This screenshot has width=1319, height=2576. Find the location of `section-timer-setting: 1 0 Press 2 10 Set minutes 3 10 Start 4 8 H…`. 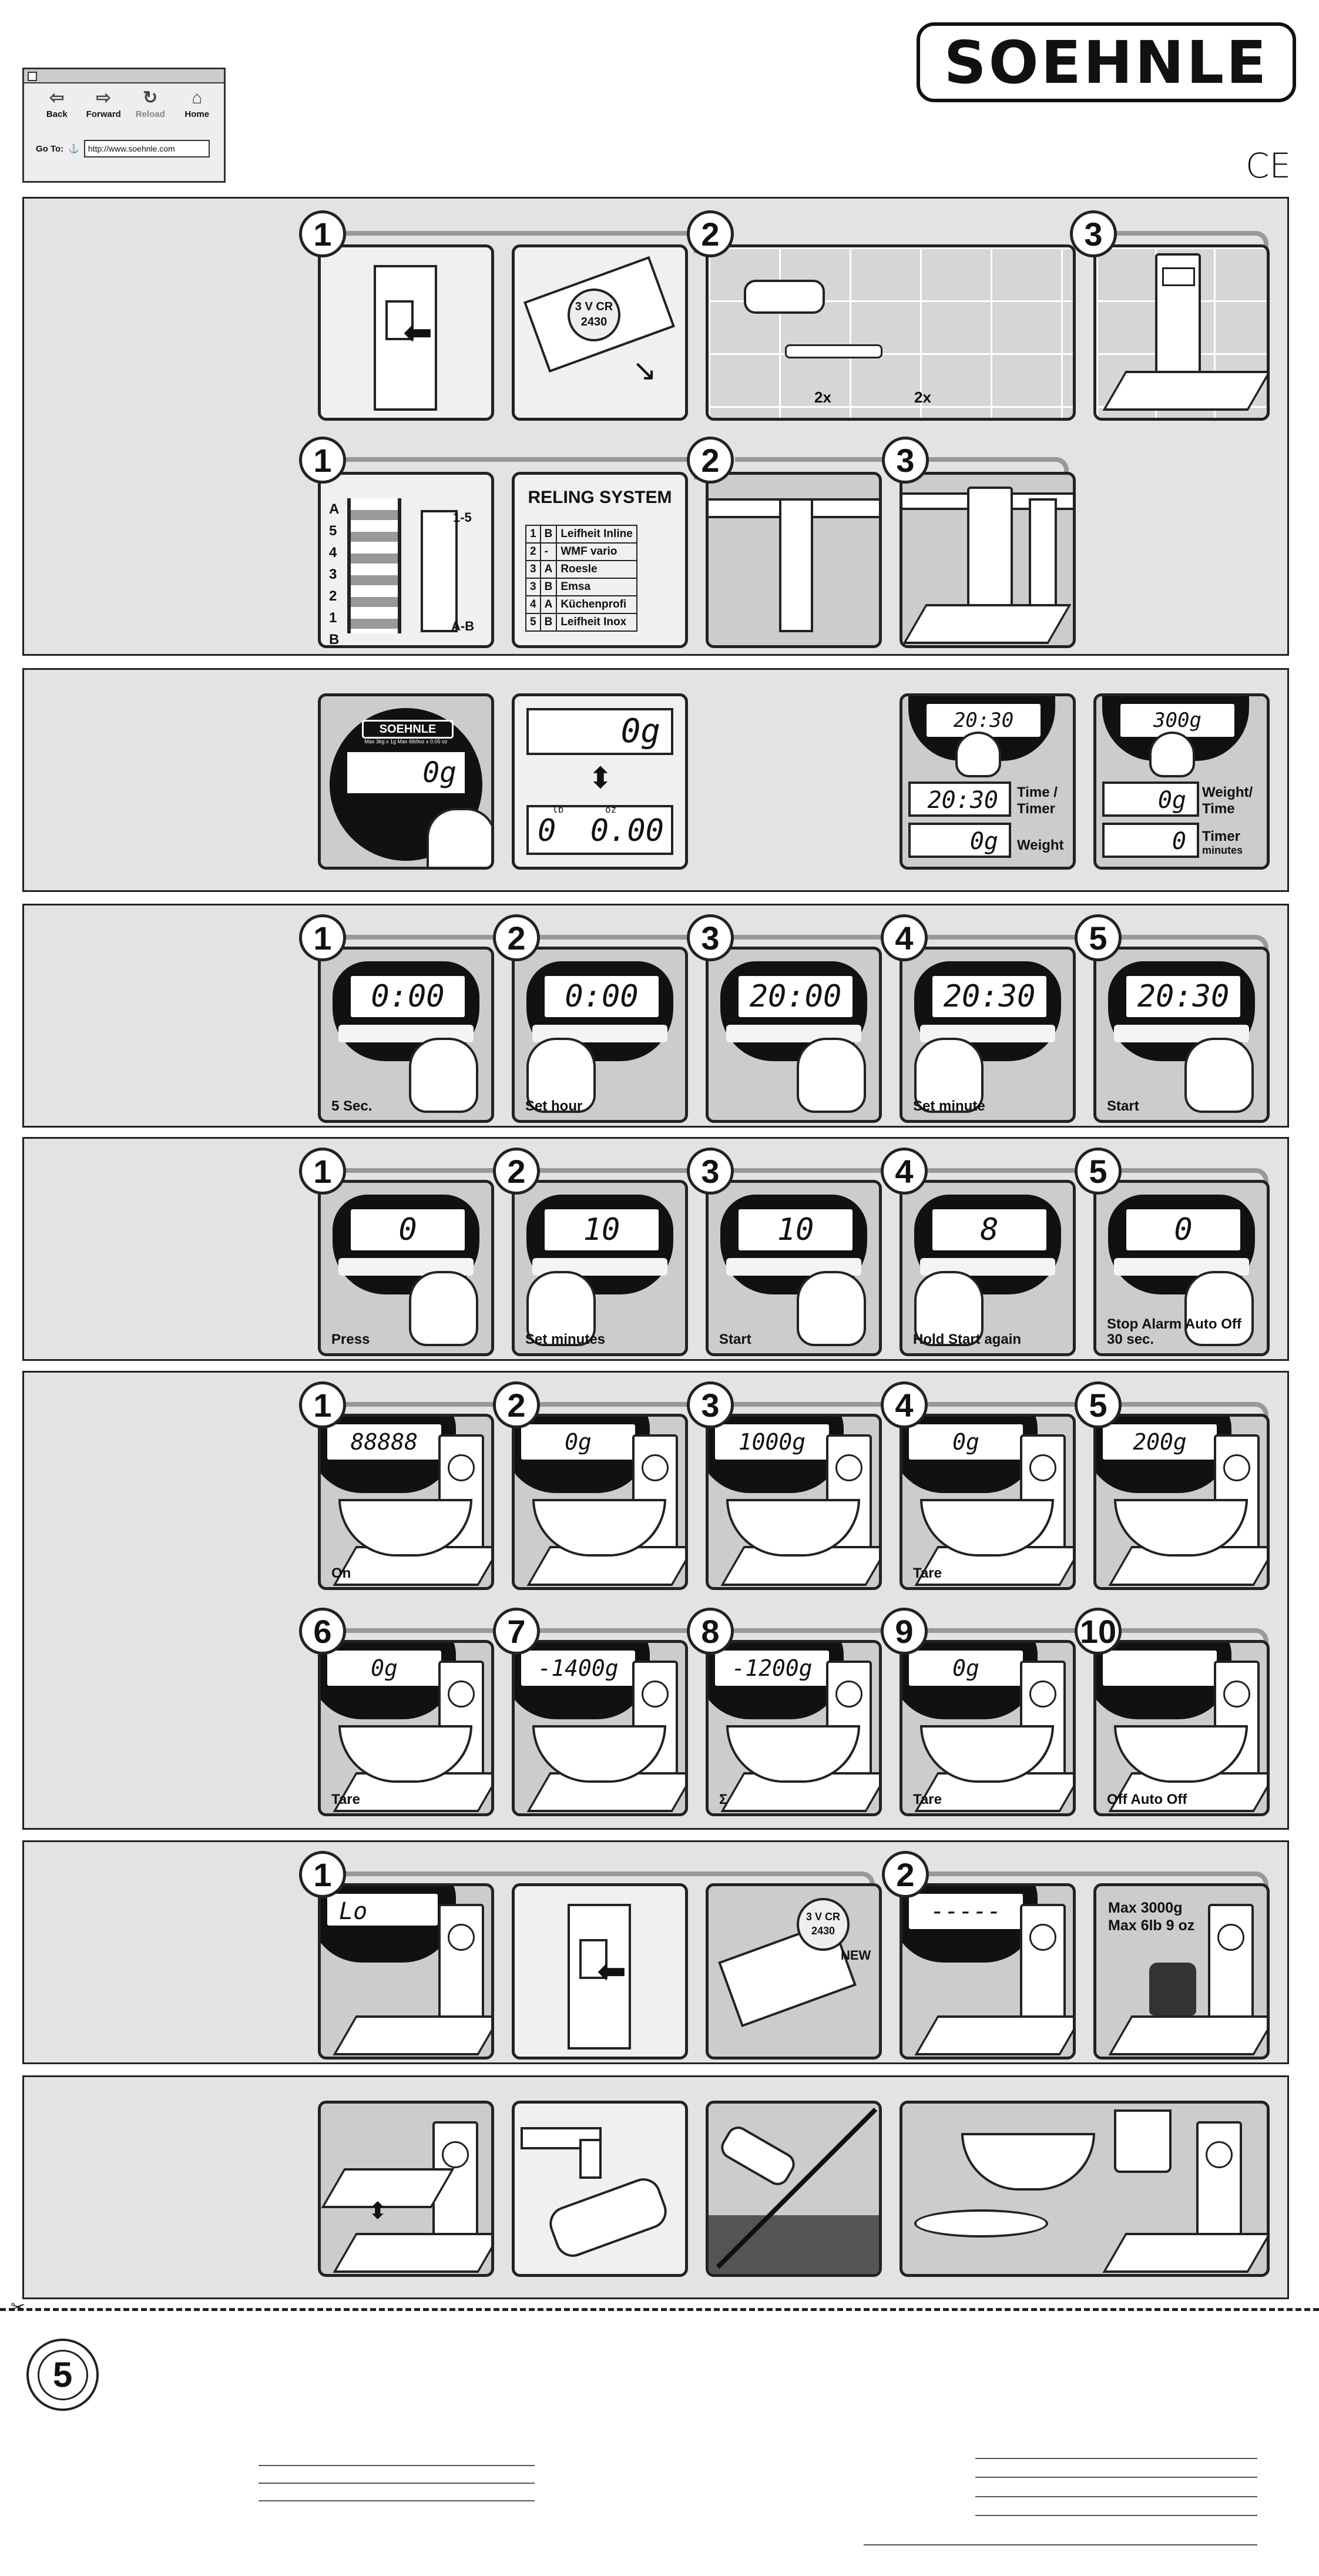

section-timer-setting: 1 0 Press 2 10 Set minutes 3 10 Start 4 8 H… is located at coordinates (655, 1249).